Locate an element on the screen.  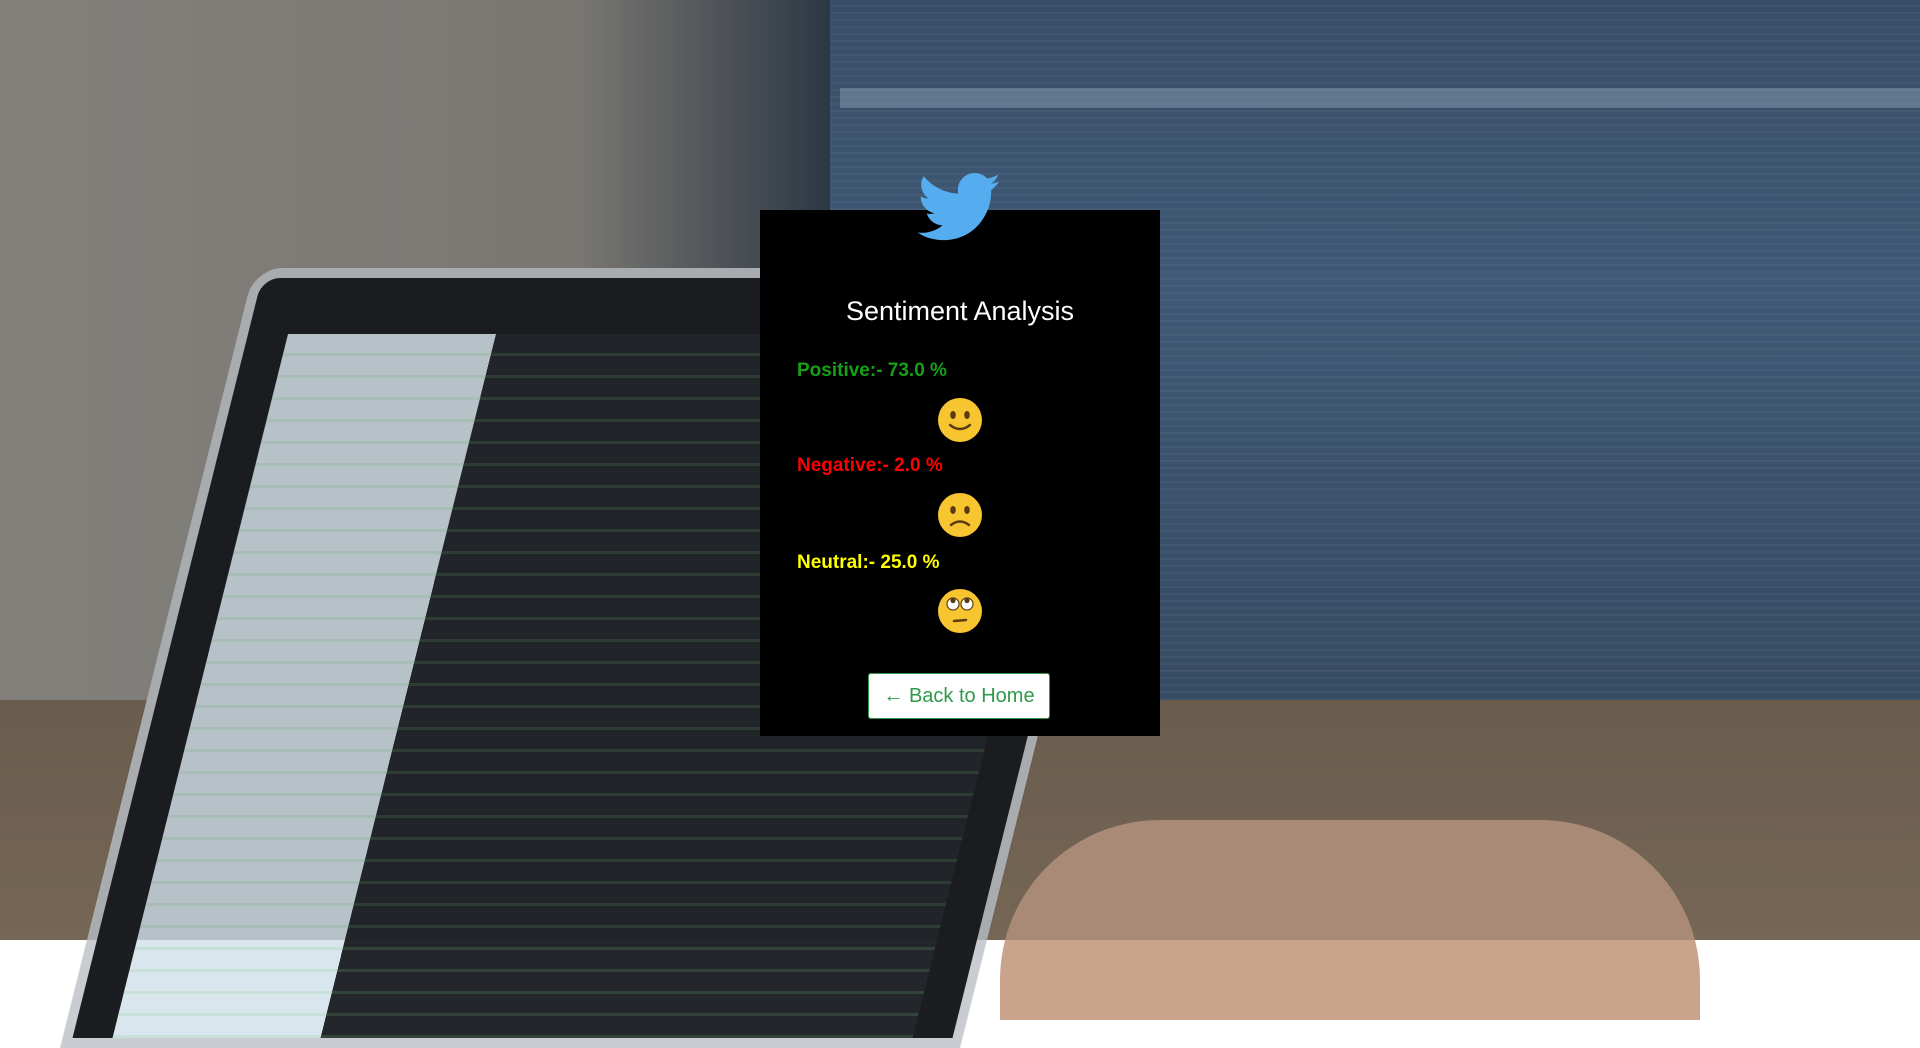
positive-result: Positive:- 73.0 % is located at coordinates (872, 370).